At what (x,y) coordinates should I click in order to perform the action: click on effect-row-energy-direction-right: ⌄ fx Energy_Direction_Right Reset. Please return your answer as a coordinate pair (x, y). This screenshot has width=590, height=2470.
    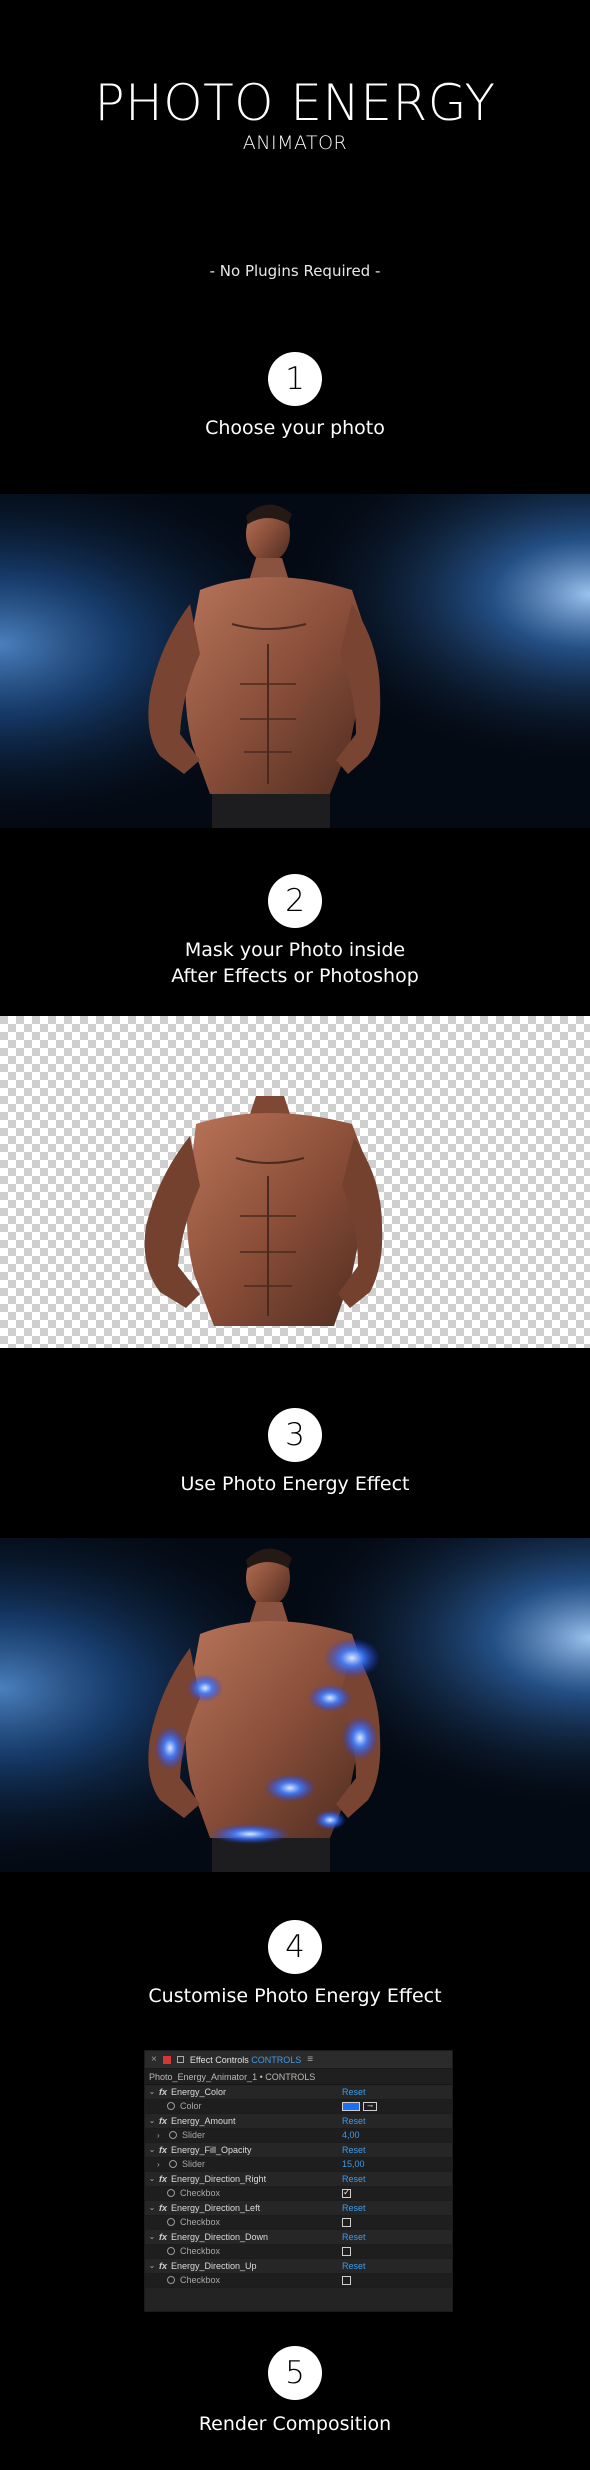
    Looking at the image, I should click on (298, 2179).